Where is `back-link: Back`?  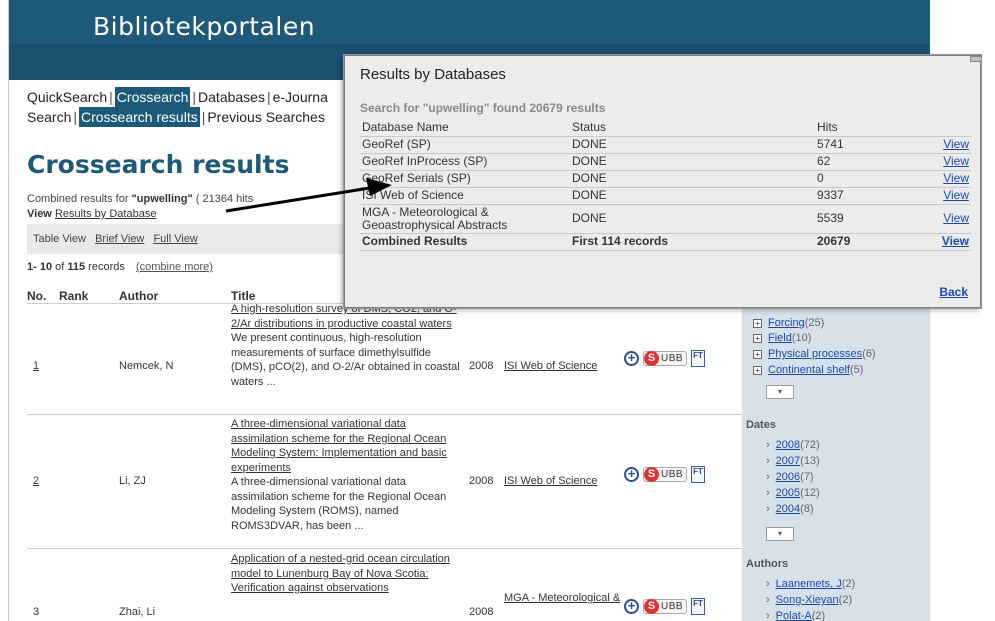 back-link: Back is located at coordinates (953, 292).